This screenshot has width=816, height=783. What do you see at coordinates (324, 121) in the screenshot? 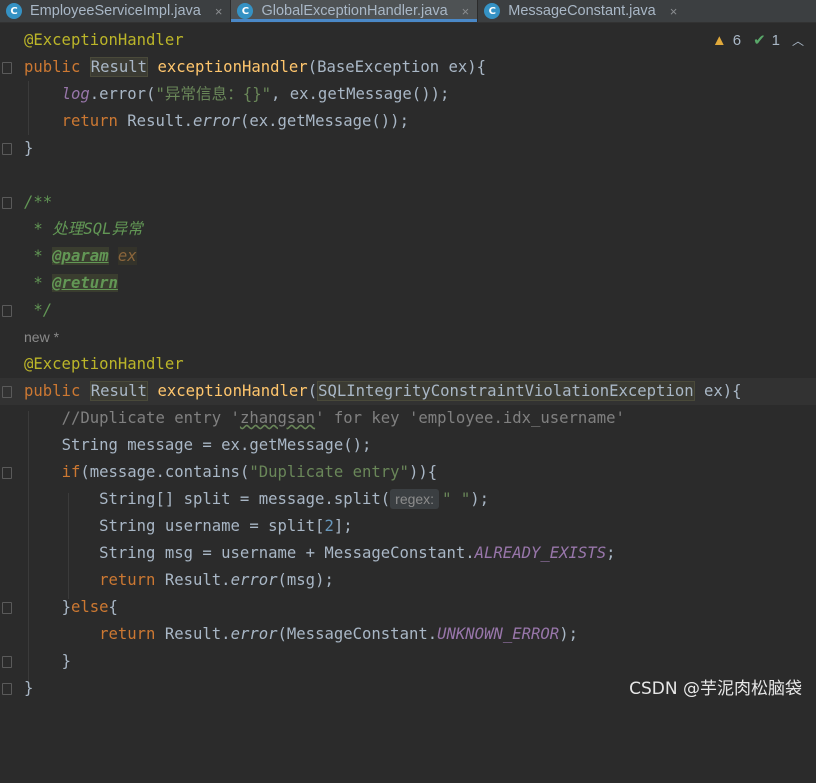
I see `code-text: (ex.getMessage());` at bounding box center [324, 121].